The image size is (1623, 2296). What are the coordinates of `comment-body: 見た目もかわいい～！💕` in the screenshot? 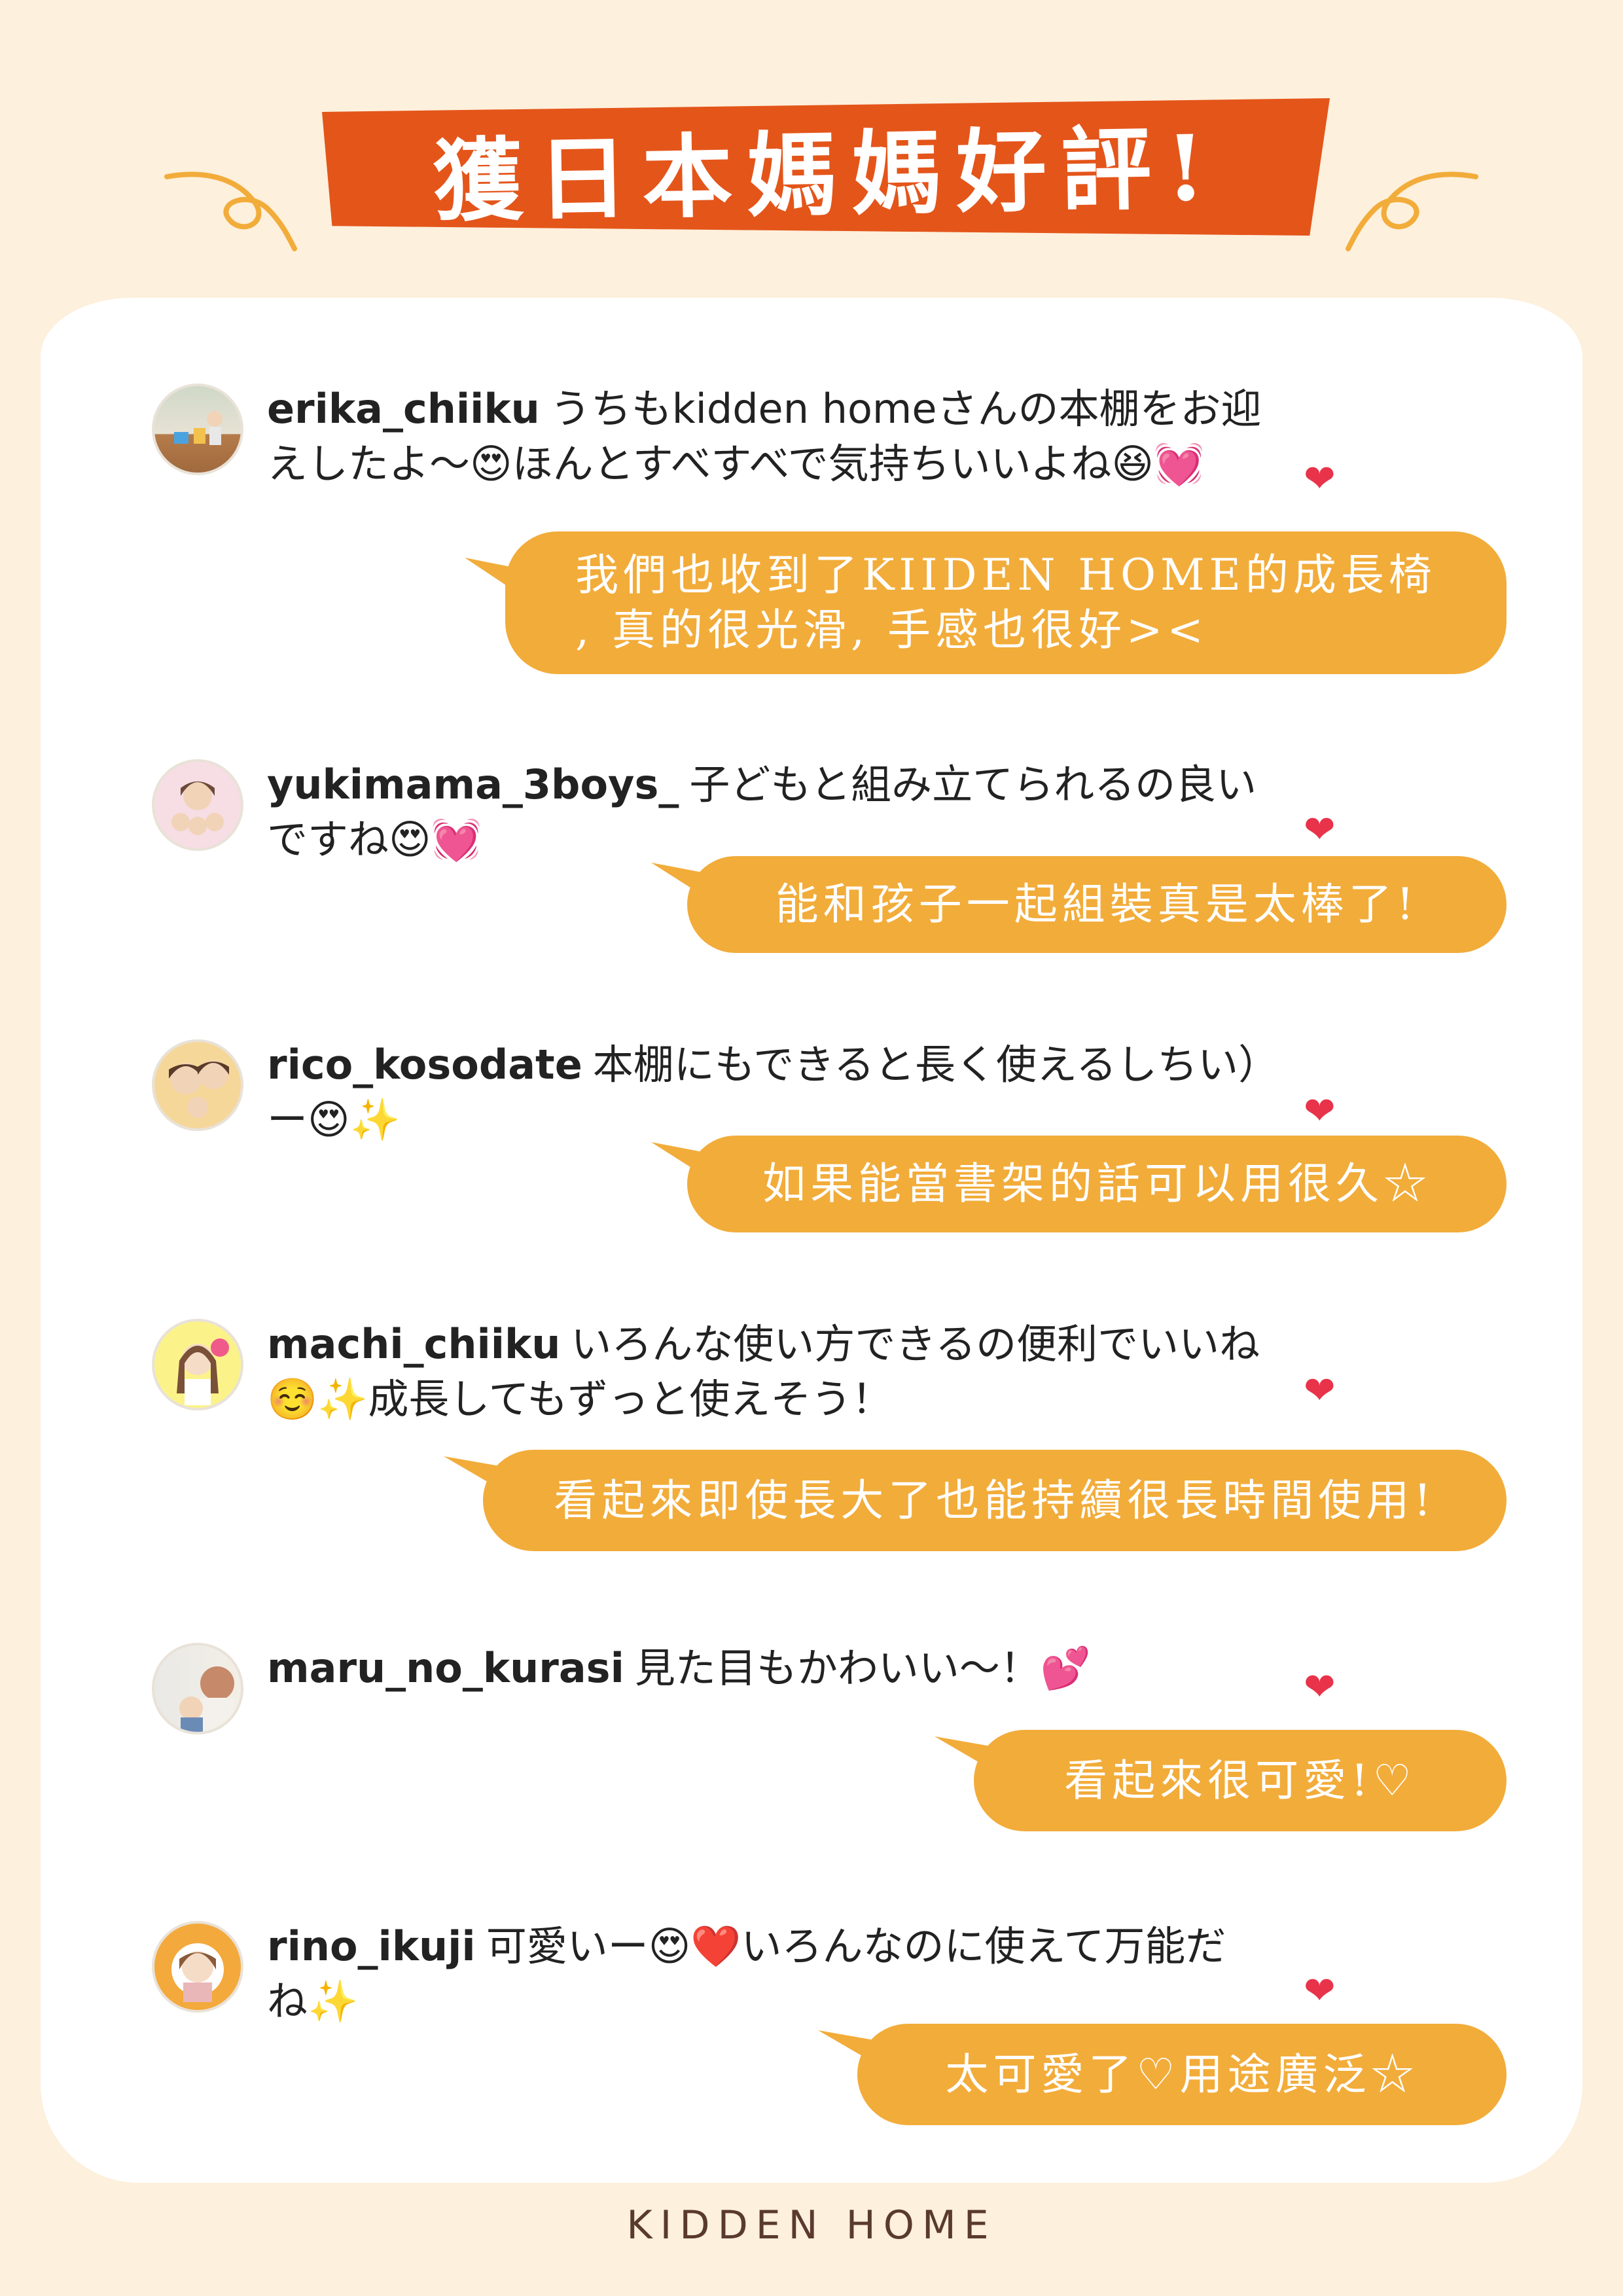 It's located at (863, 1668).